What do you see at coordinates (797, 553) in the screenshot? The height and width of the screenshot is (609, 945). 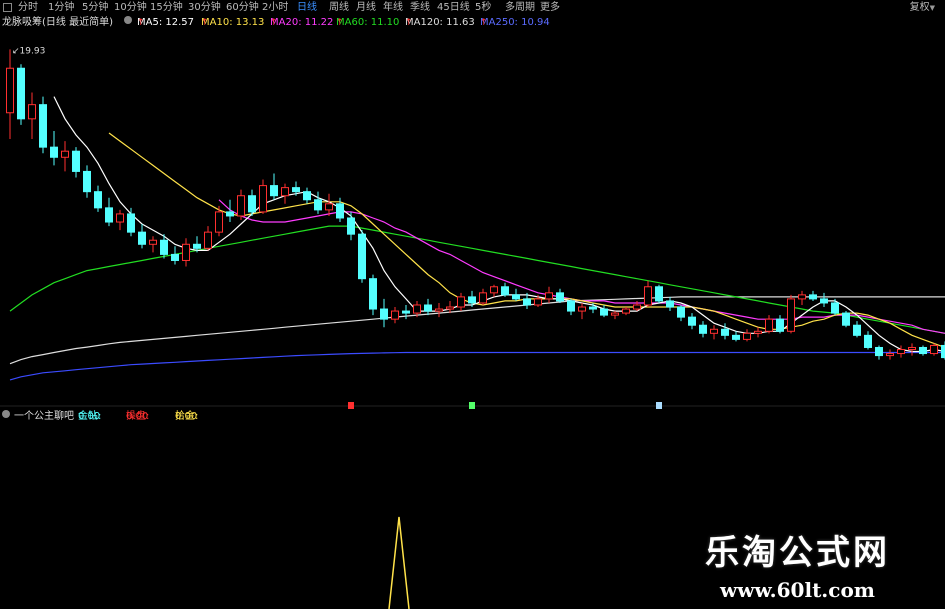 I see `watermark-title: 乐淘公式网` at bounding box center [797, 553].